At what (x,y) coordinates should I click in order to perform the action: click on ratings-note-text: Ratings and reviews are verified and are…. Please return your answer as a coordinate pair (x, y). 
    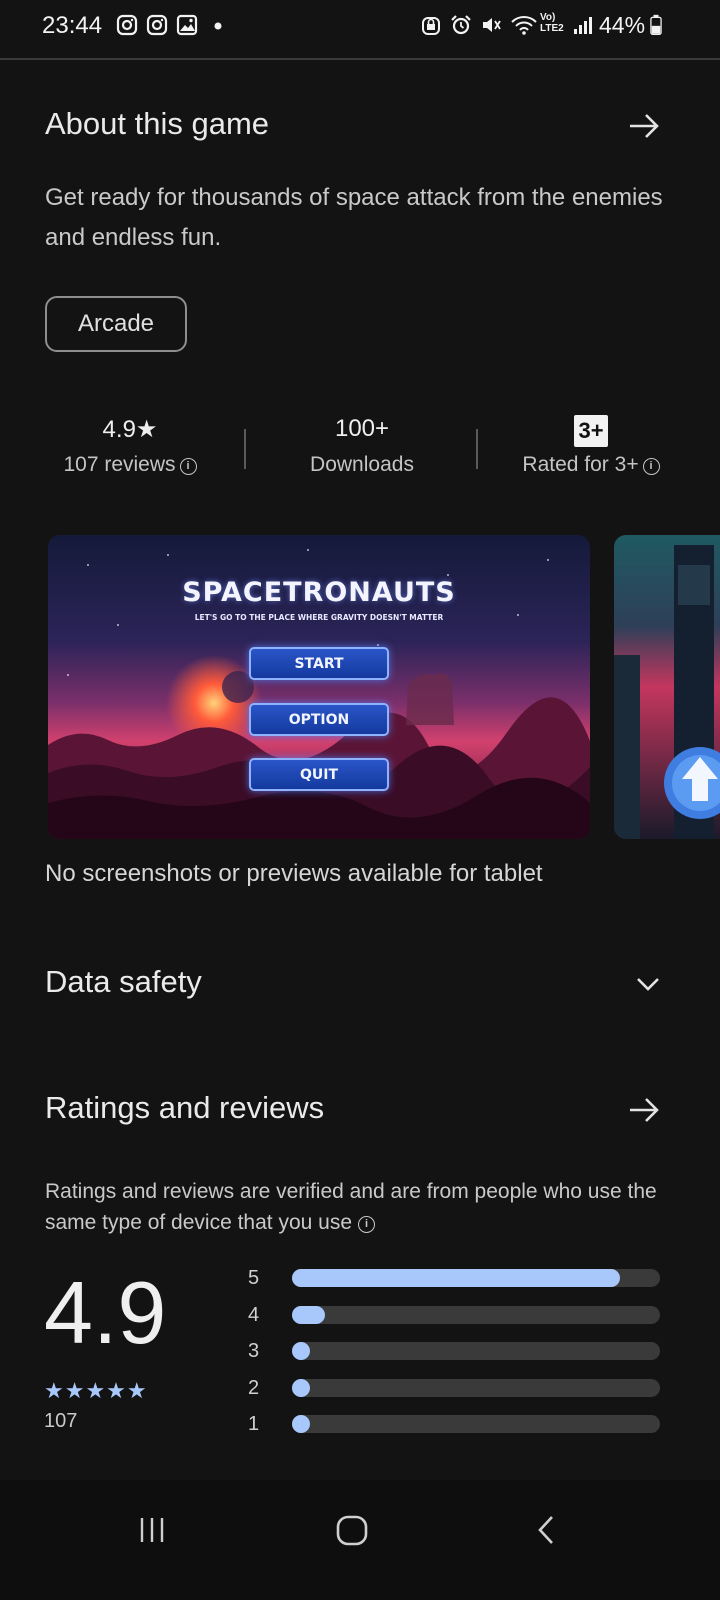
    Looking at the image, I should click on (351, 1207).